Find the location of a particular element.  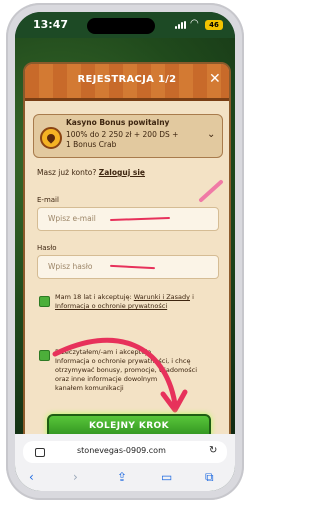

page-settings-icon is located at coordinates (40, 452).